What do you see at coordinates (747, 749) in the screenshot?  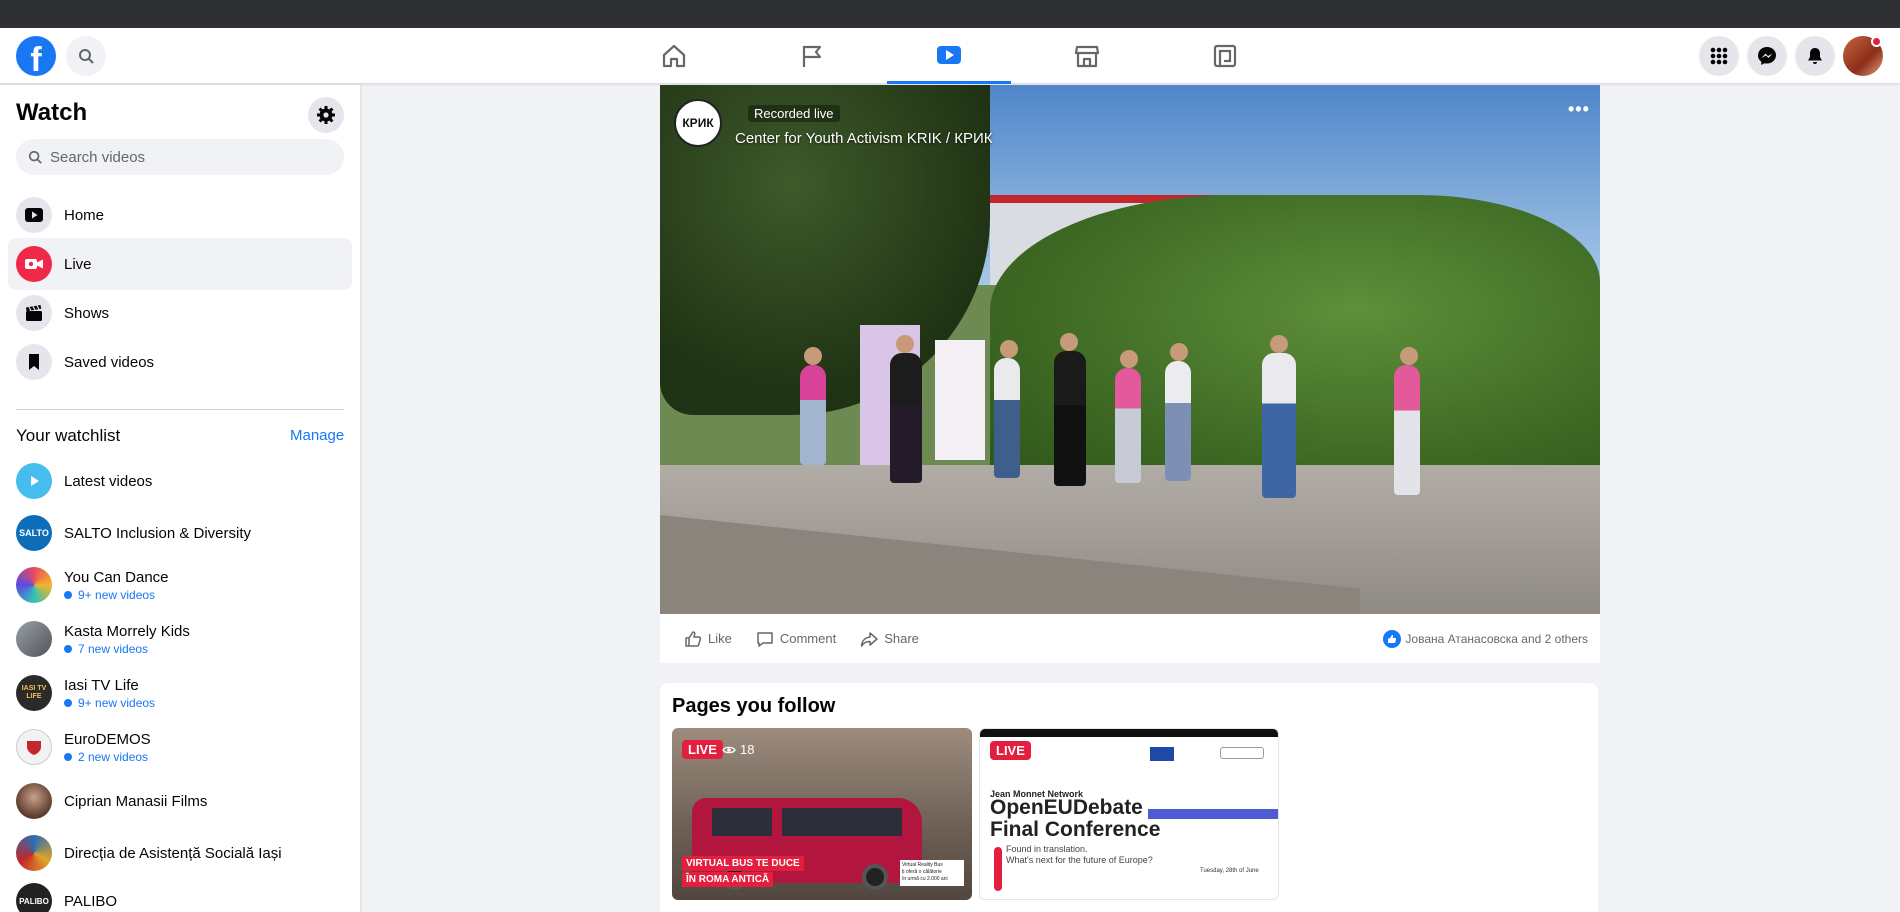 I see `viewer-count-value: 18` at bounding box center [747, 749].